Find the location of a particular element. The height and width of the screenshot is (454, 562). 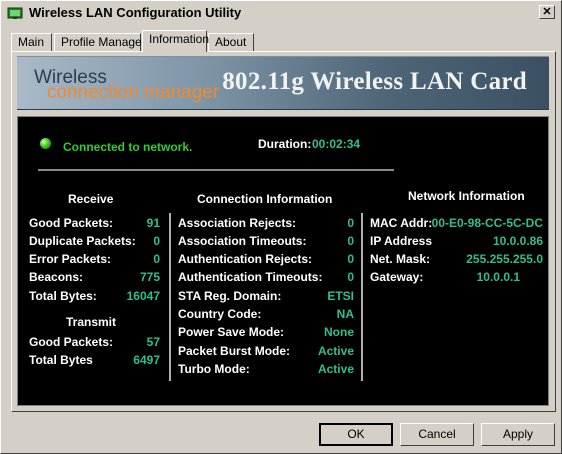

mac-addr-value: 00-E0-98-CC-5C-DC is located at coordinates (487, 223).